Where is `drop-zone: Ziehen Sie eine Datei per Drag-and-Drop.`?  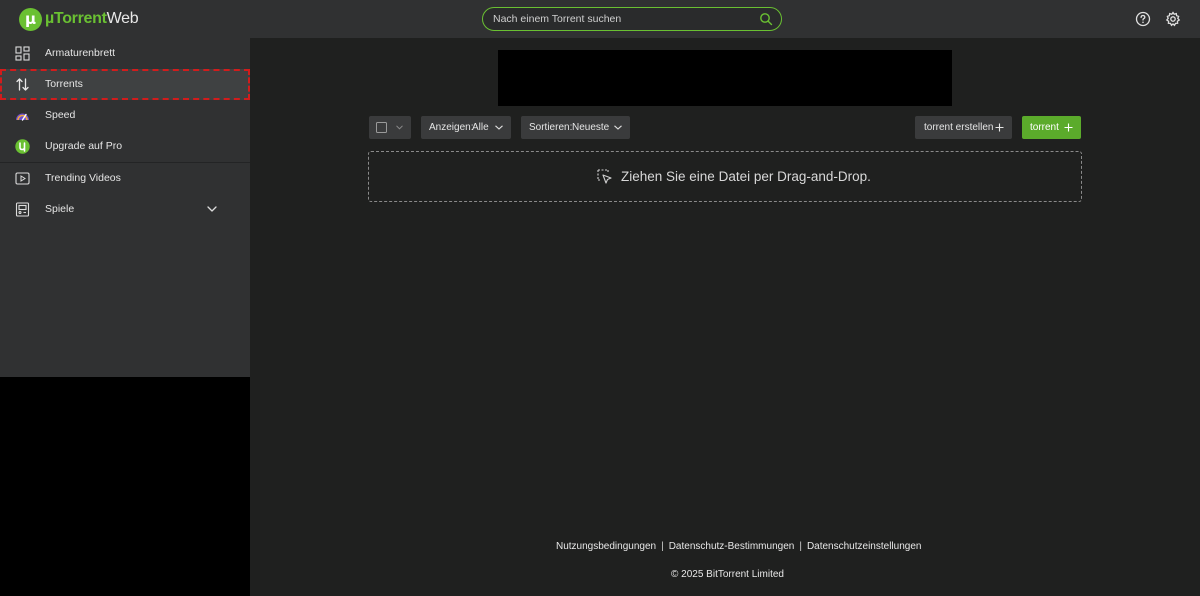 drop-zone: Ziehen Sie eine Datei per Drag-and-Drop. is located at coordinates (725, 176).